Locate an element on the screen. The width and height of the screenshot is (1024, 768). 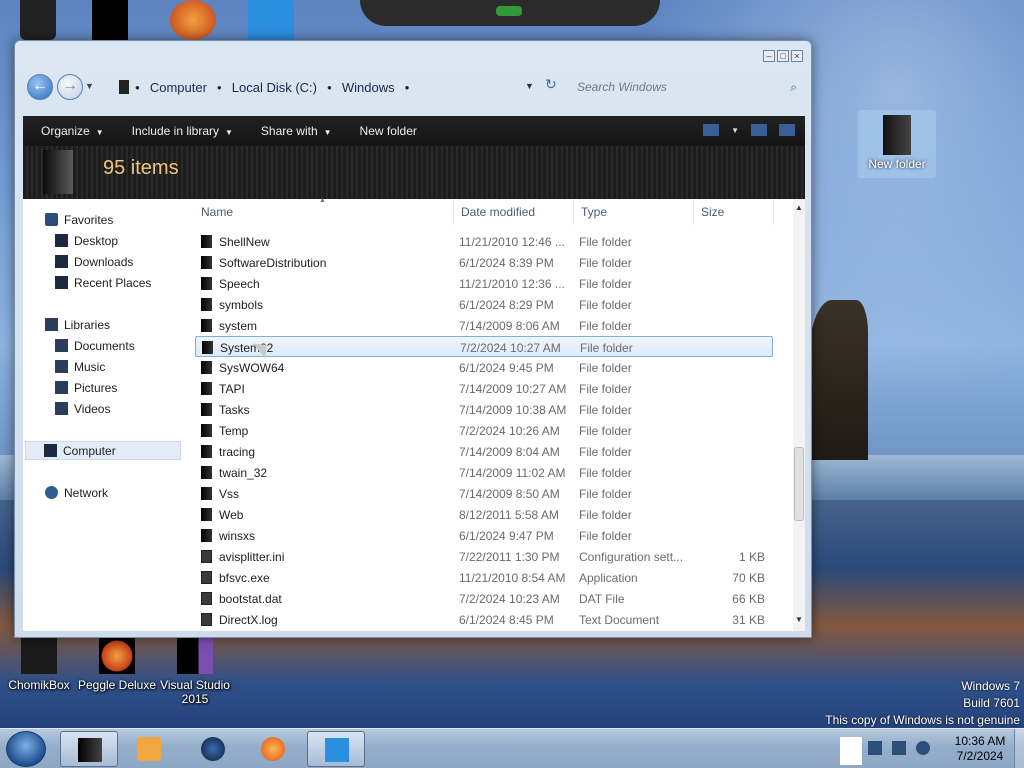
maximize-button: □ is located at coordinates (783, 56).